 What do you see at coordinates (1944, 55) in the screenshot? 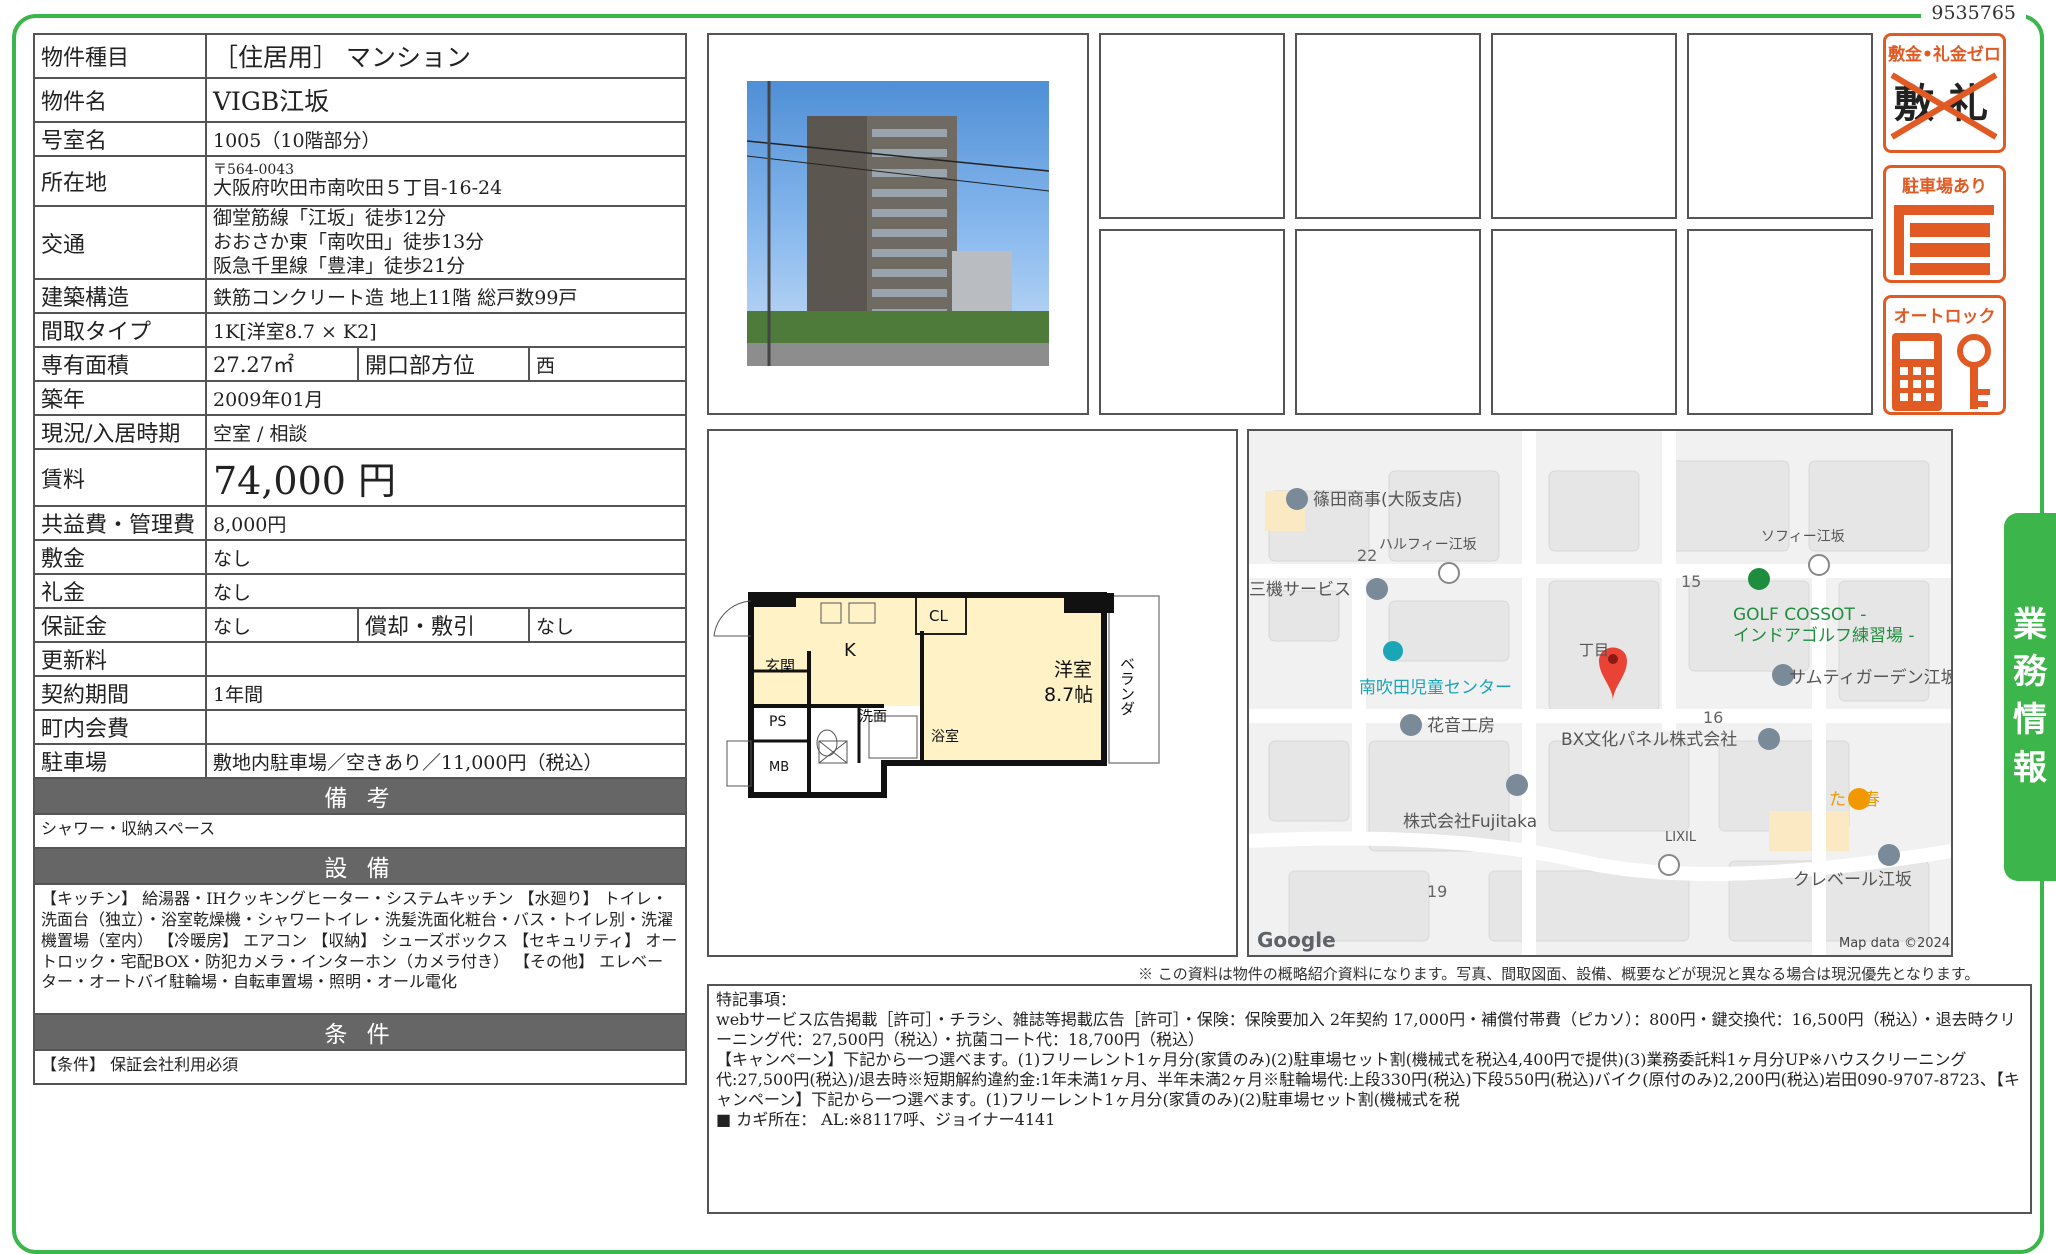
I see `badge-title: 敷金•礼金ゼロ` at bounding box center [1944, 55].